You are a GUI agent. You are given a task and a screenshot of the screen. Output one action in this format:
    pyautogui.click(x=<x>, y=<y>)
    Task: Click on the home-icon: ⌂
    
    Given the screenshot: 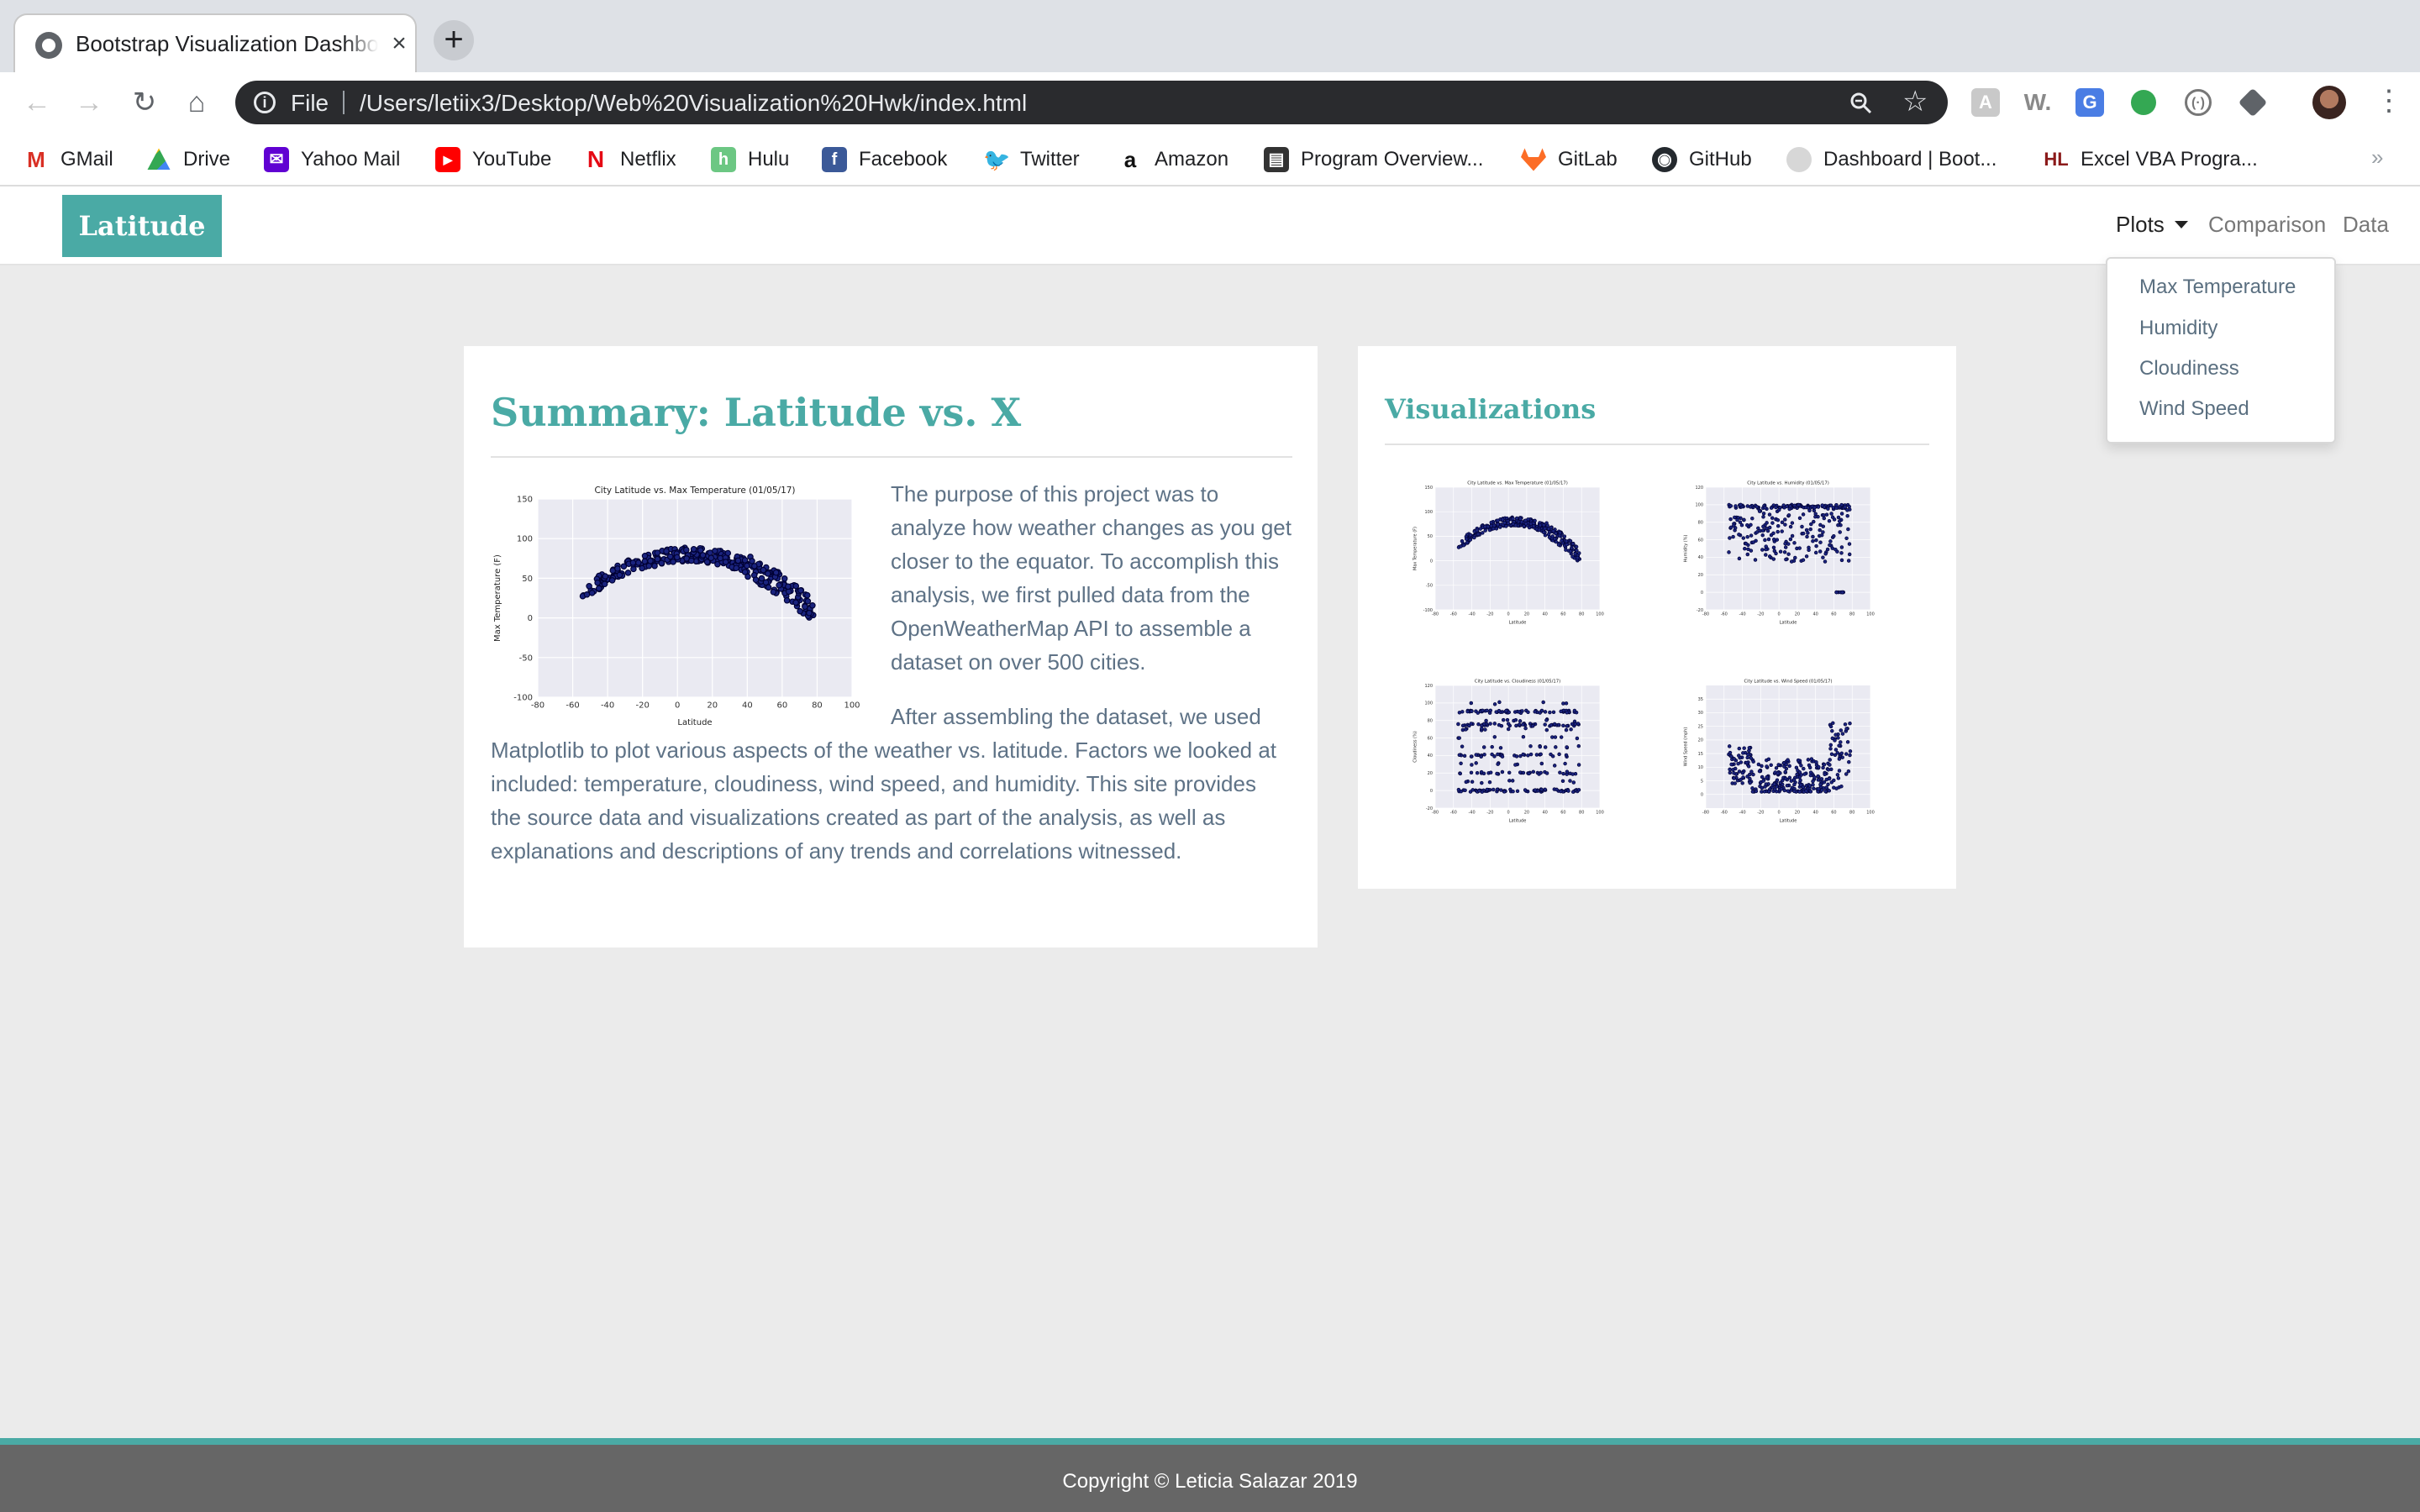 What is the action you would take?
    pyautogui.click(x=196, y=102)
    